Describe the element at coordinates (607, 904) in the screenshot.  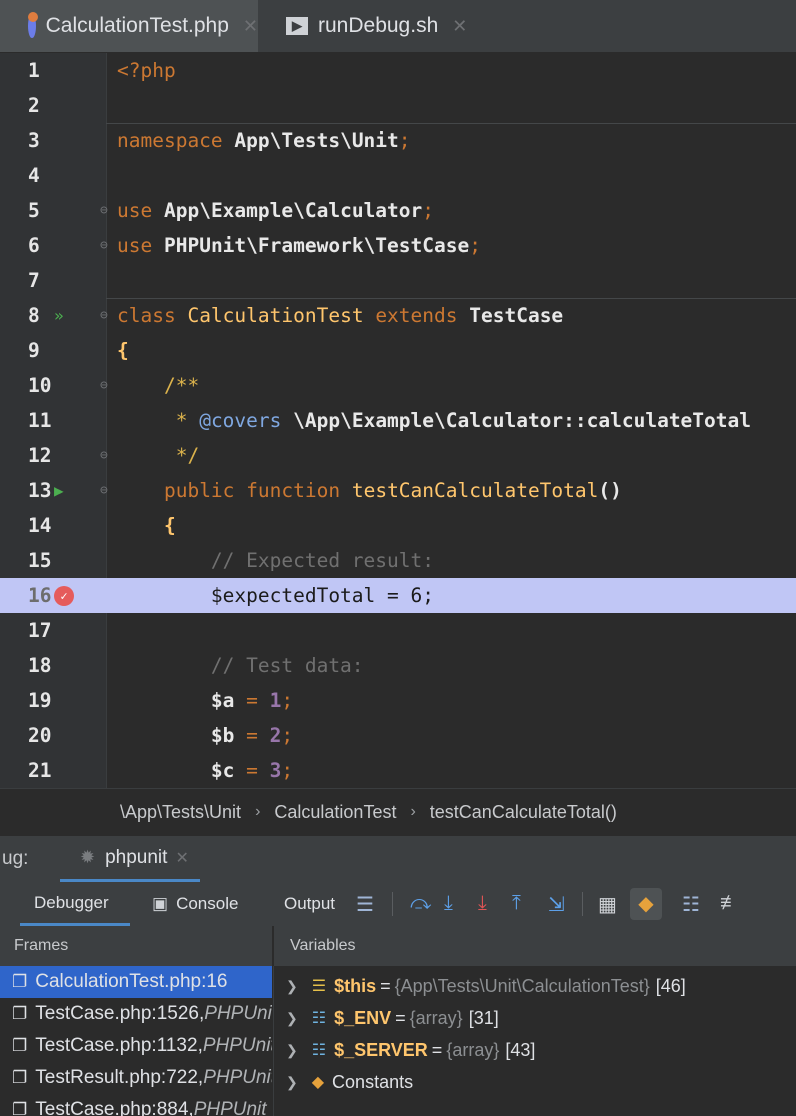
I see `evaluate-expression-icon: ▦` at that location.